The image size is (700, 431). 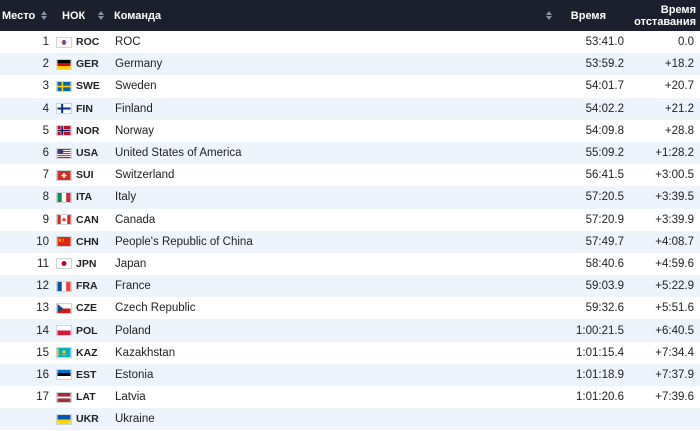 I want to click on team-cell: Canada, so click(x=330, y=220).